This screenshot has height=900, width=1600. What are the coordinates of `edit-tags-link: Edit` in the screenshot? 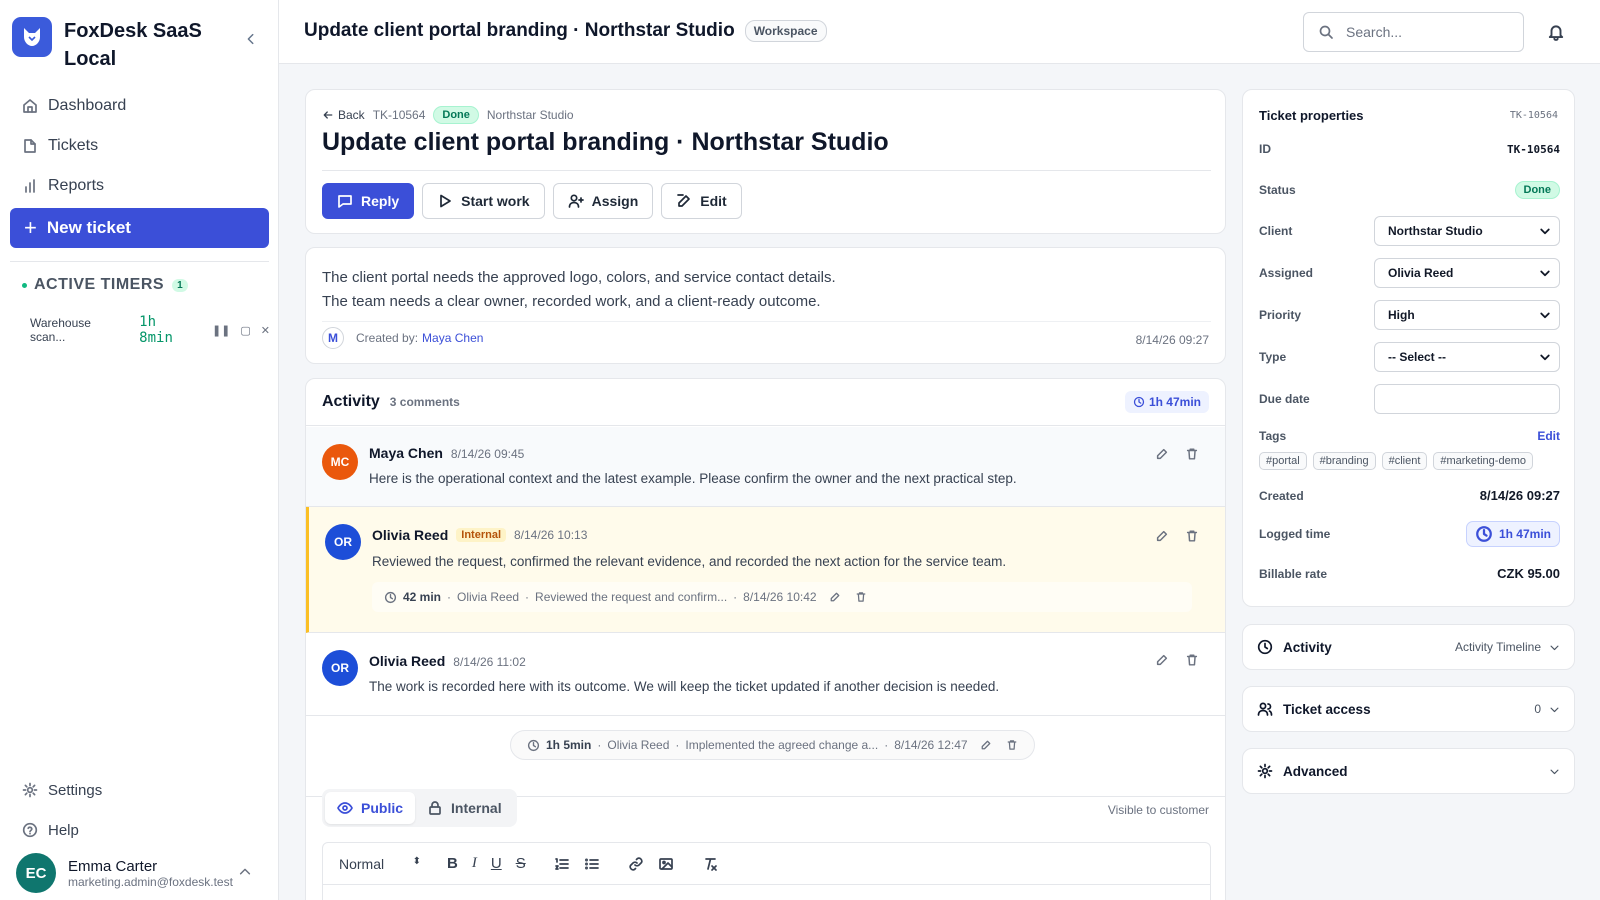 It's located at (1548, 436).